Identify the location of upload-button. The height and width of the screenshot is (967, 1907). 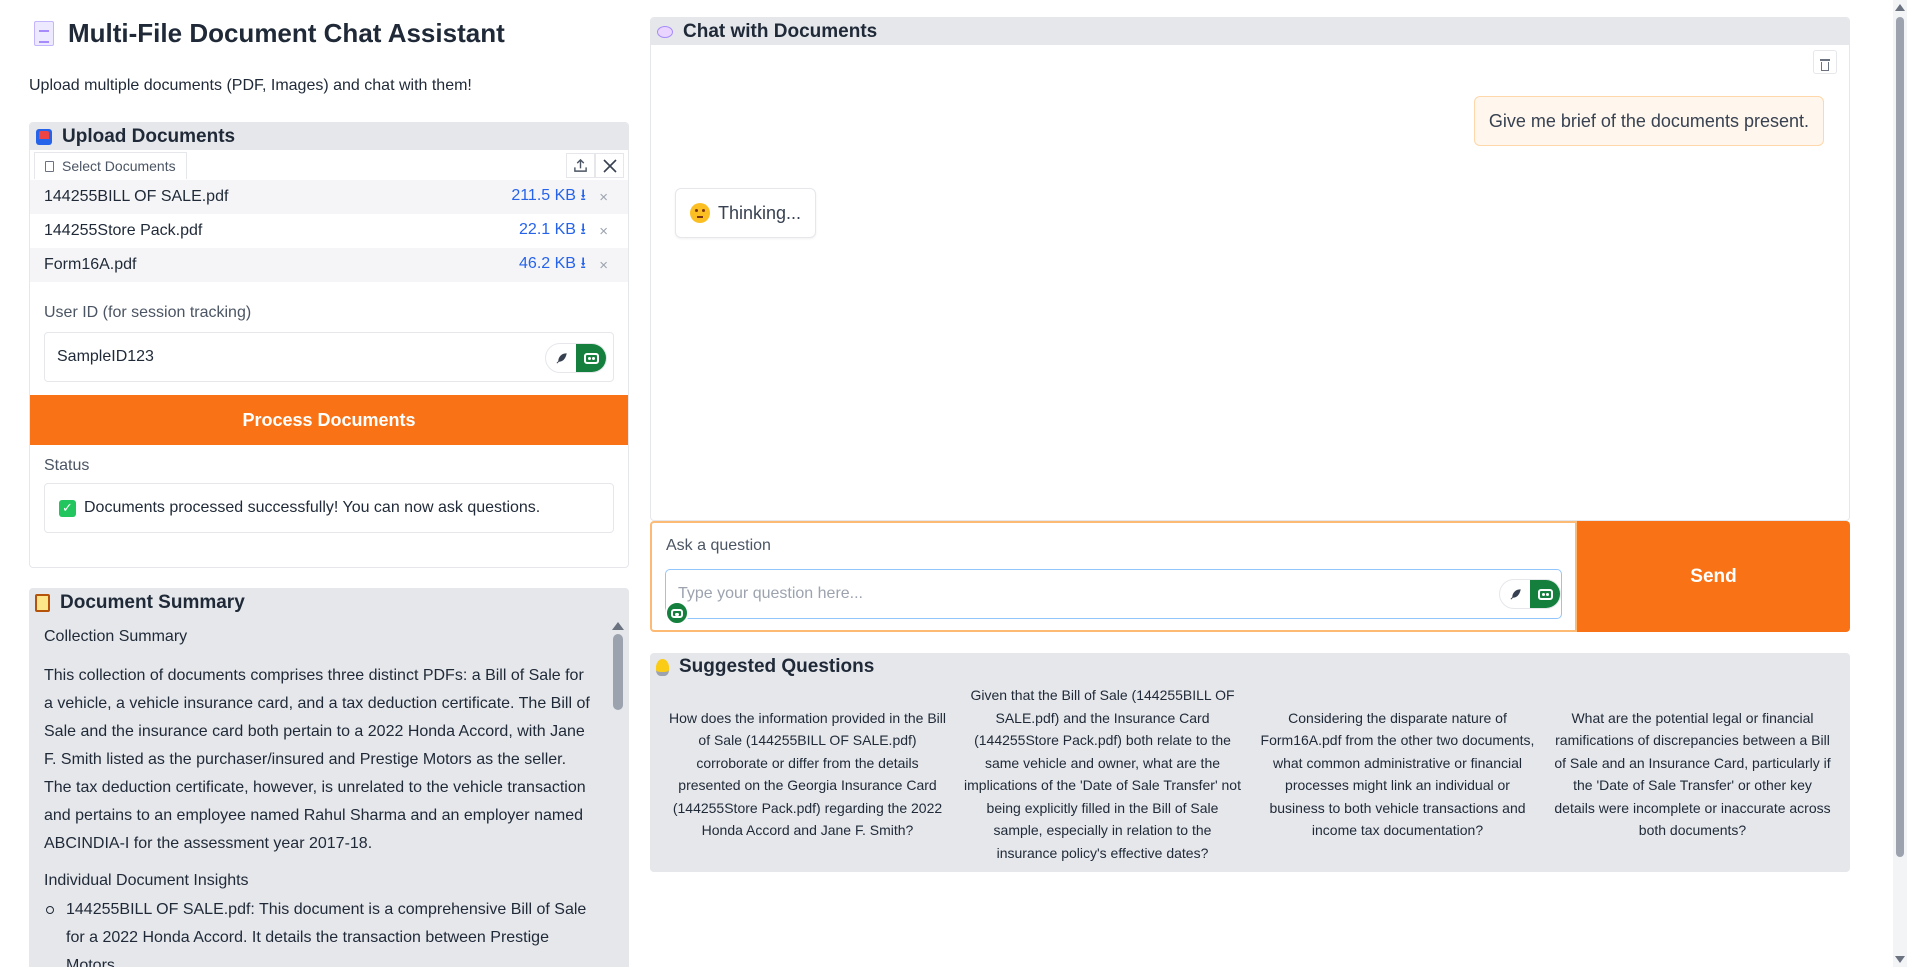
(580, 165).